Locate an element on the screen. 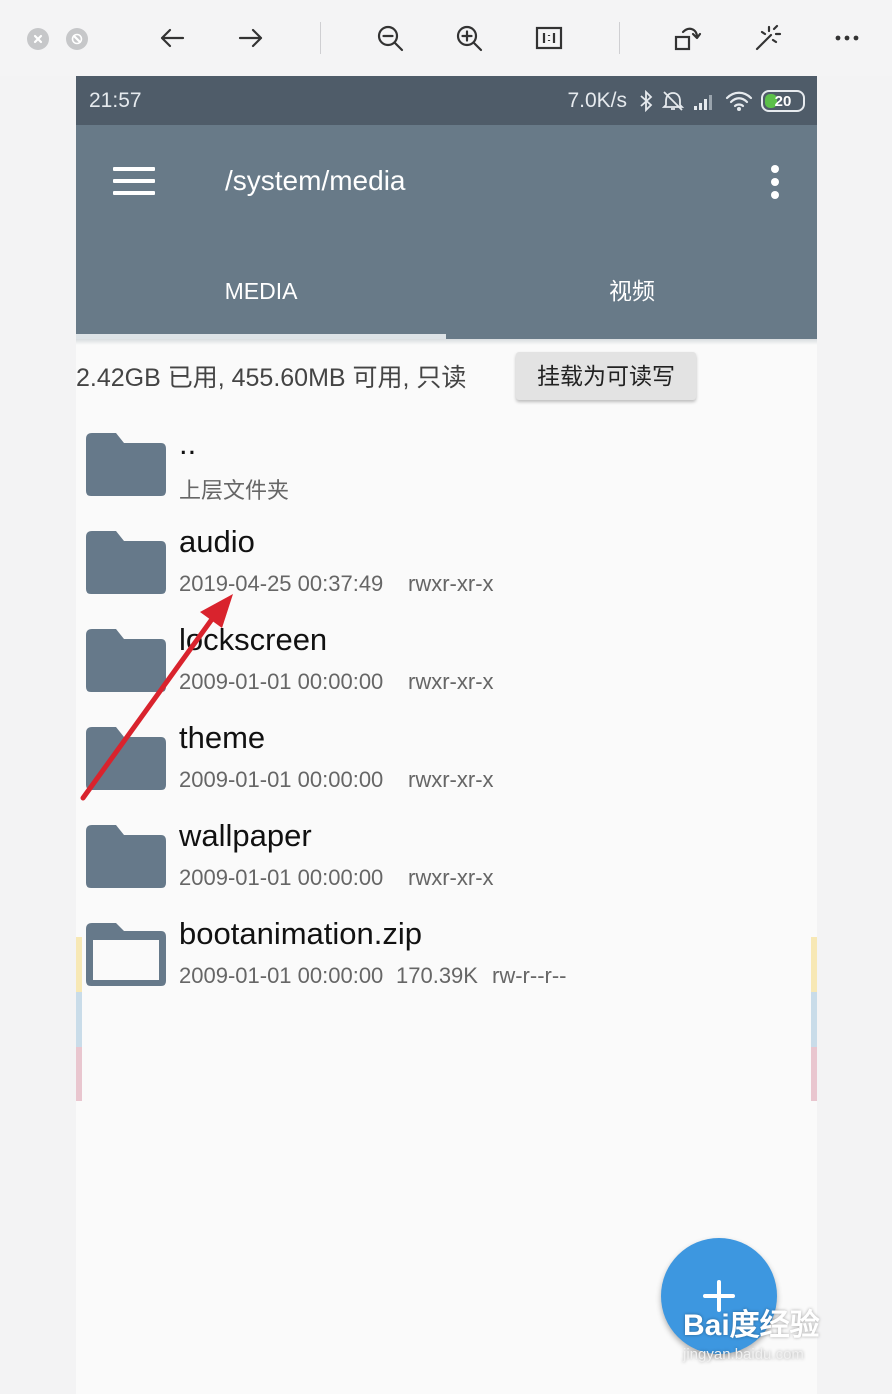  viewer-toolbar is located at coordinates (446, 38).